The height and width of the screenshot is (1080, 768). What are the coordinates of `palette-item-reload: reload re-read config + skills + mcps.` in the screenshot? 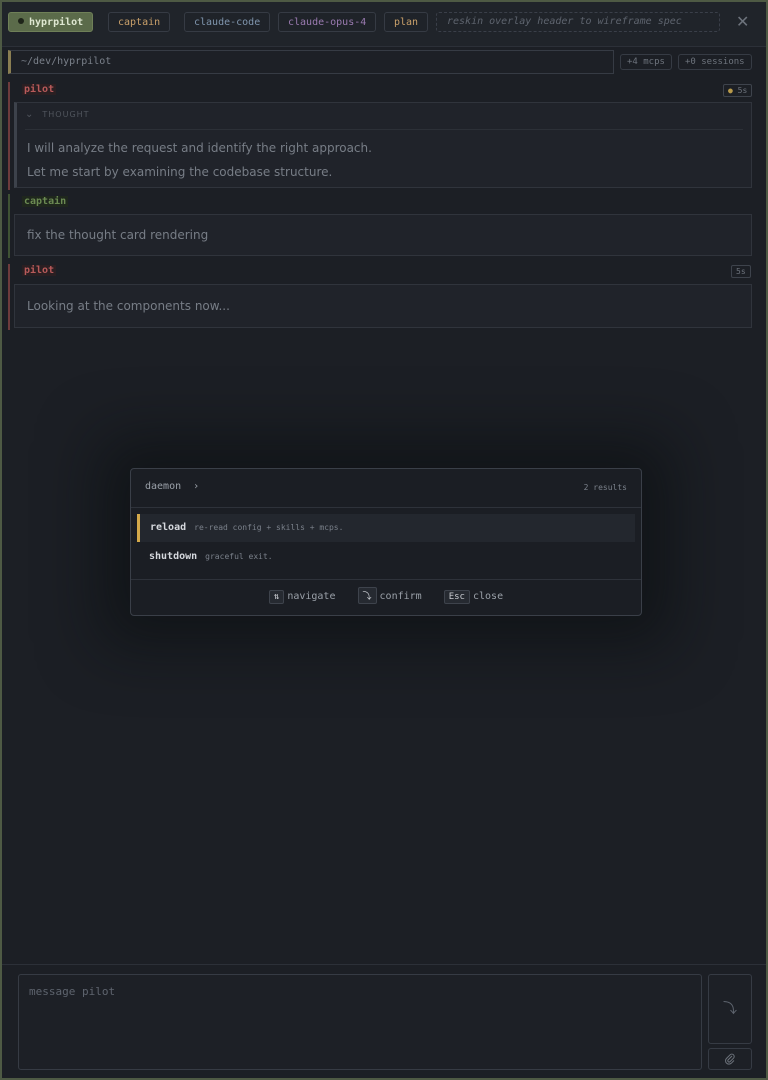 It's located at (386, 528).